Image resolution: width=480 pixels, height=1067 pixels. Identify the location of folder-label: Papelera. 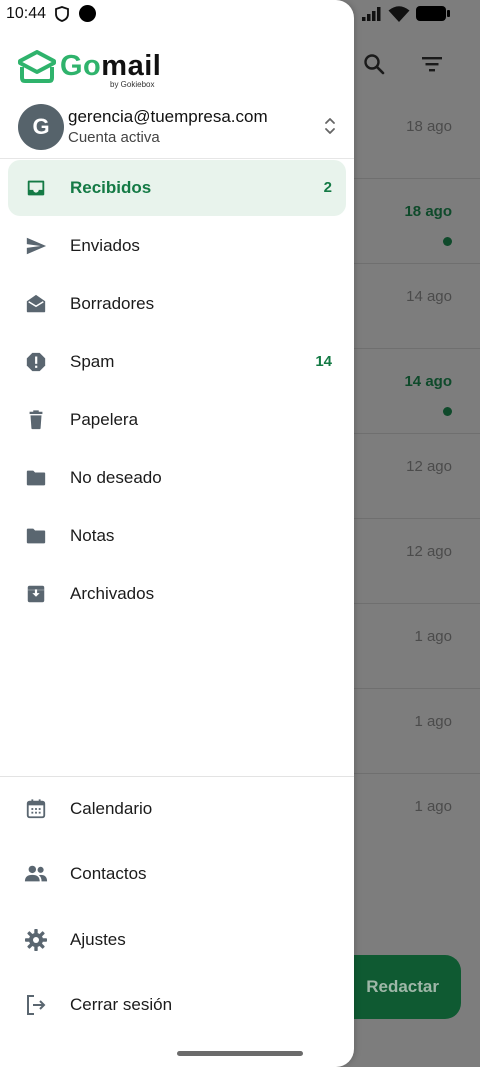
(104, 419).